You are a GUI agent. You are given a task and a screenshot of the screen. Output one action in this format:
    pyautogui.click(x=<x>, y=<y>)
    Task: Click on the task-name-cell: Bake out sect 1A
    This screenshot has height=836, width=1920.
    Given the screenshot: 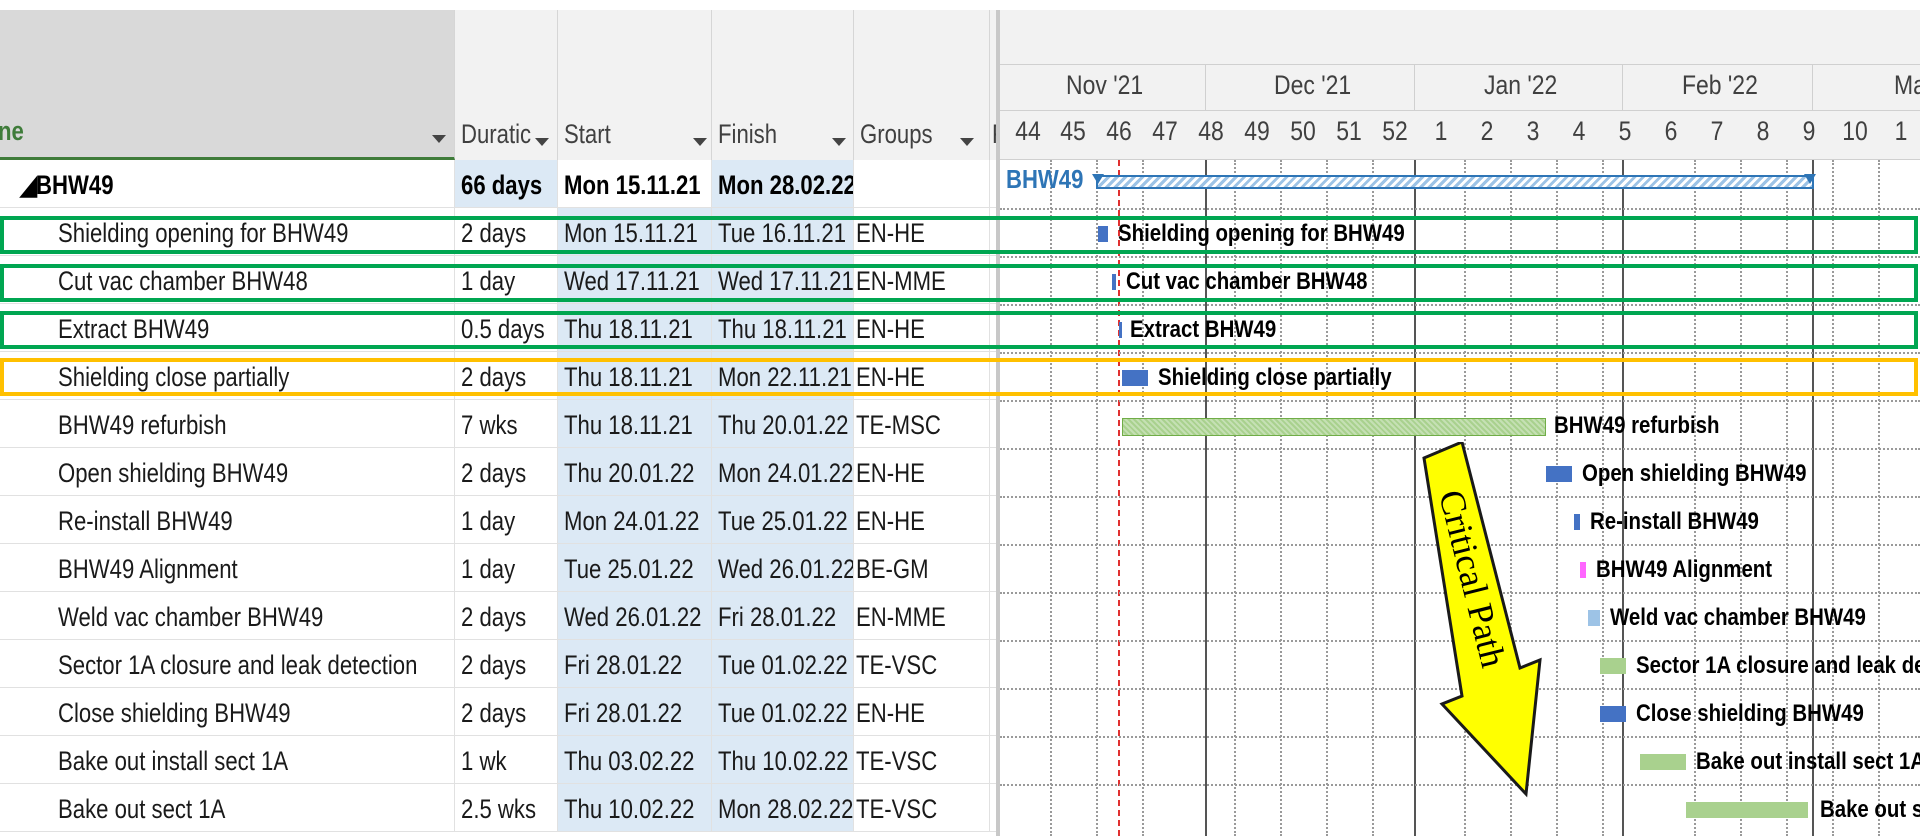 What is the action you would take?
    pyautogui.click(x=227, y=808)
    